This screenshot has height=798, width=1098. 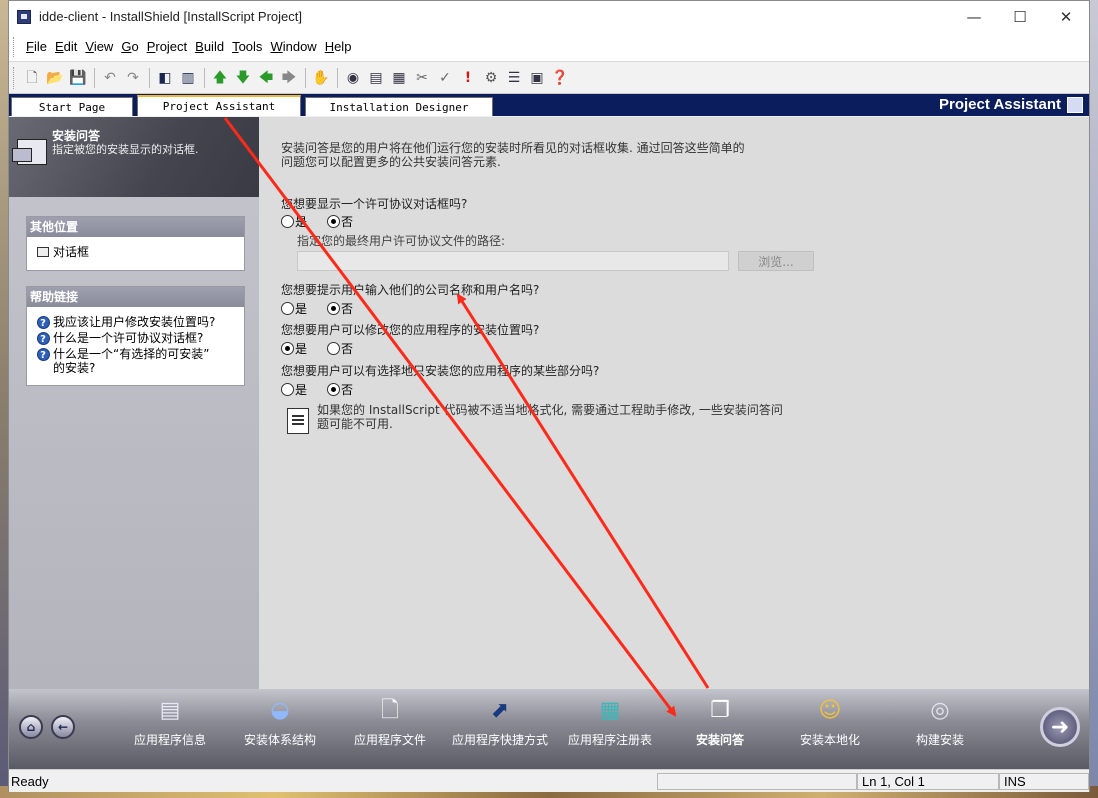 What do you see at coordinates (74, 368) in the screenshot?
I see `help-link-line2: 的安装?` at bounding box center [74, 368].